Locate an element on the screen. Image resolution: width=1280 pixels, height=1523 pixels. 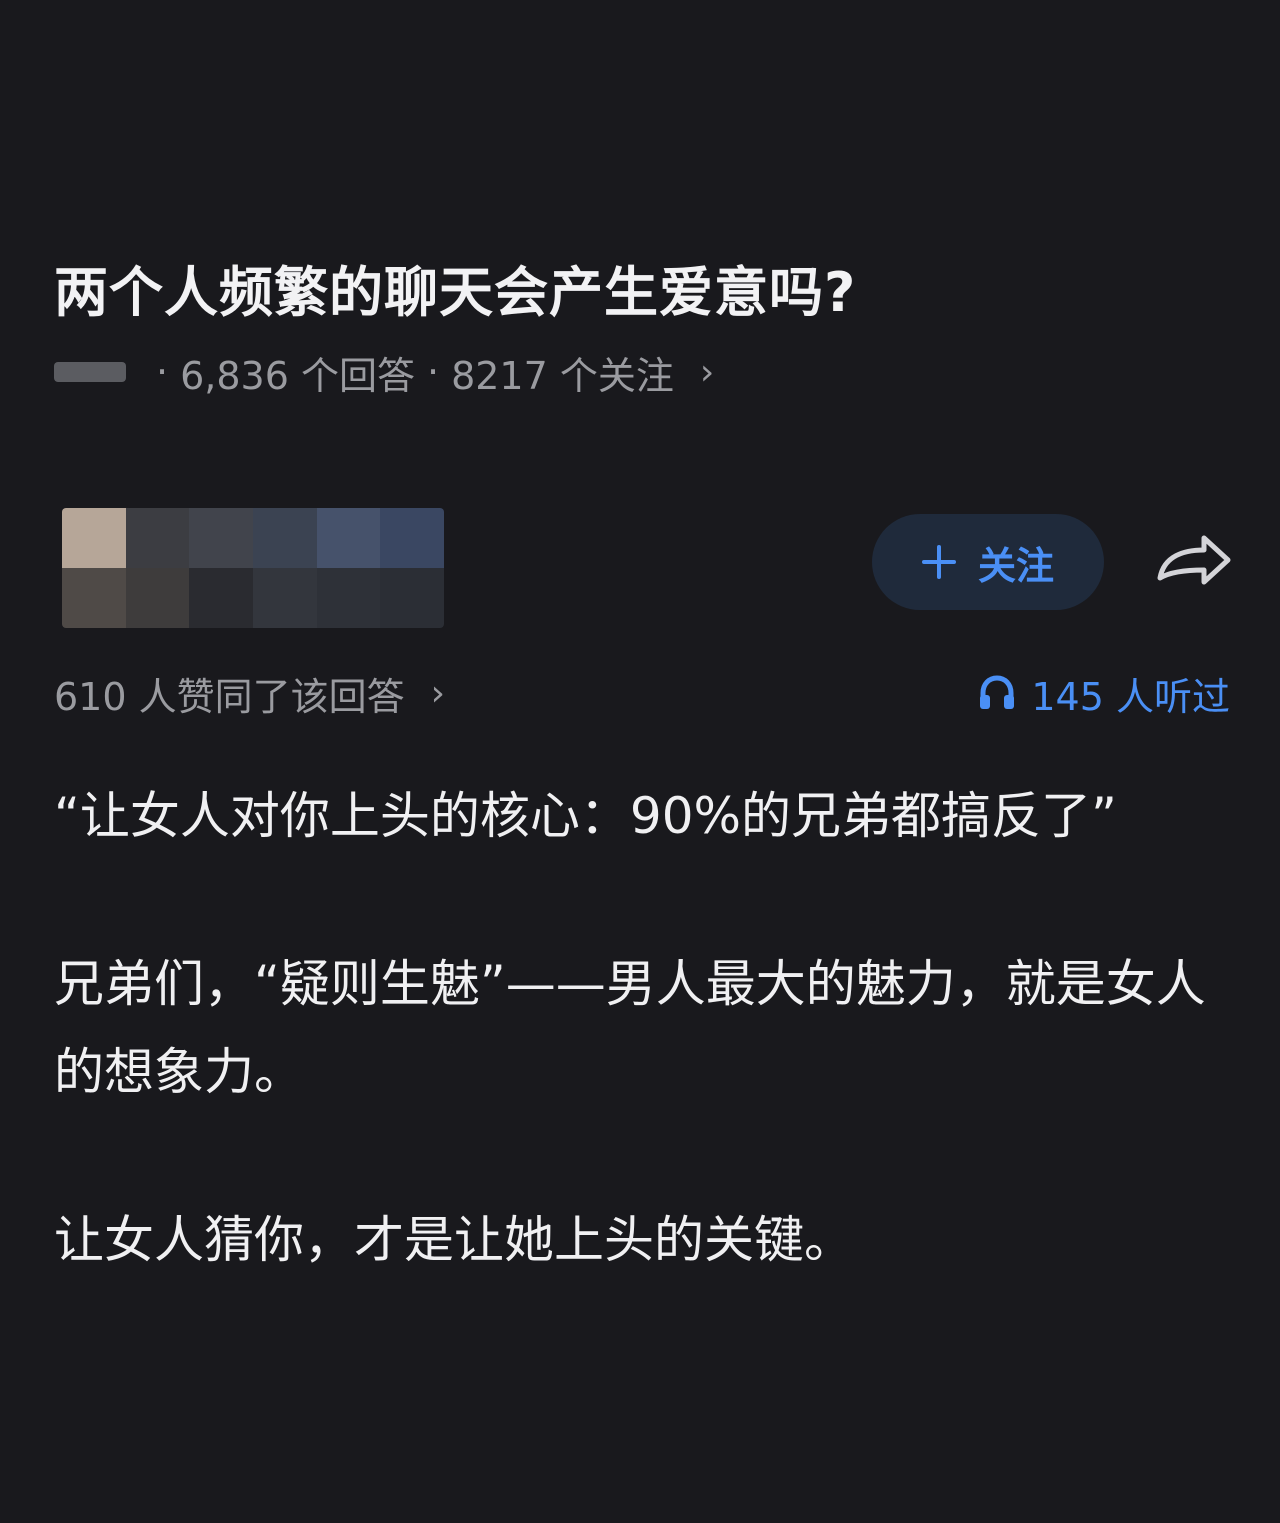
question-meta: · 6,836 个回答 · 8217 个关注 › is located at coordinates (384, 373).